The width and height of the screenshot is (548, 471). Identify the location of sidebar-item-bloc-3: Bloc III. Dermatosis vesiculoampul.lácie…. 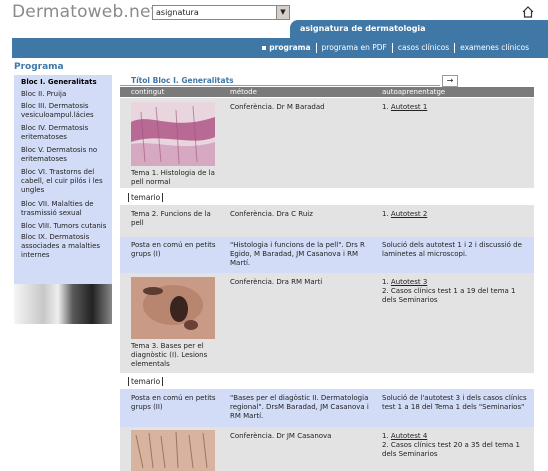
(66, 111).